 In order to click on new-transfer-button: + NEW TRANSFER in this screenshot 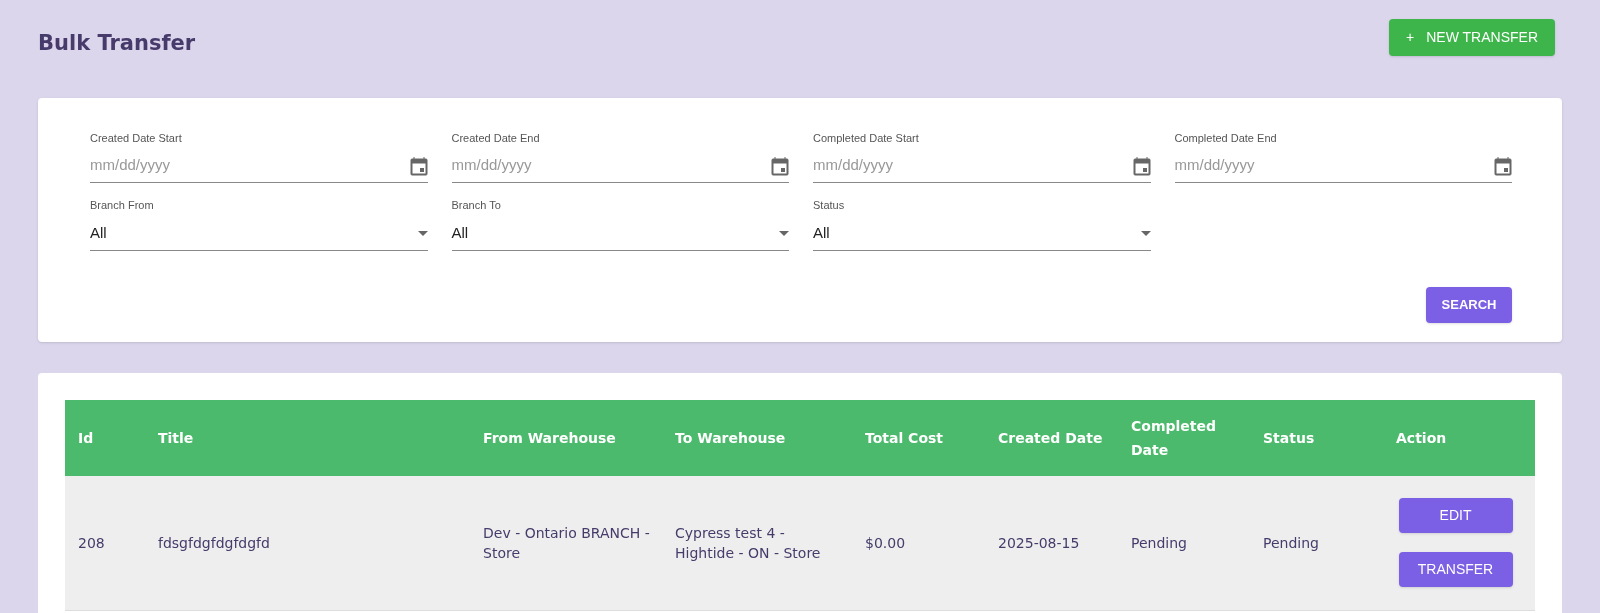, I will do `click(1472, 37)`.